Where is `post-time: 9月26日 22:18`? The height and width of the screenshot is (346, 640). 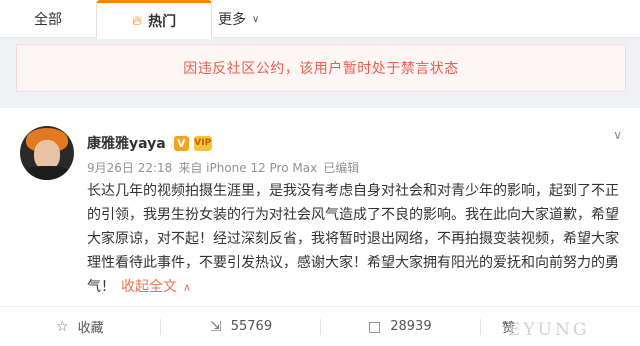 post-time: 9月26日 22:18 is located at coordinates (129, 168).